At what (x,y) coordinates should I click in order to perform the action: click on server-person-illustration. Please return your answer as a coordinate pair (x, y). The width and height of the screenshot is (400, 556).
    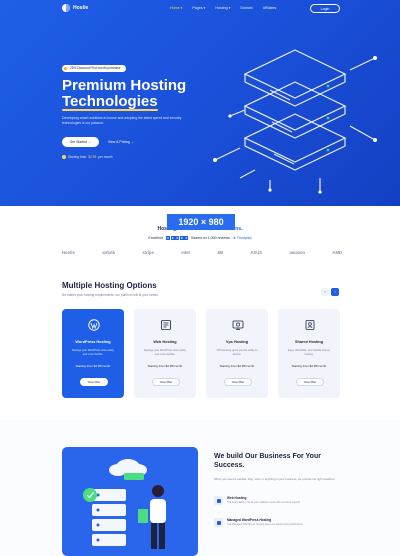
    Looking at the image, I should click on (124, 504).